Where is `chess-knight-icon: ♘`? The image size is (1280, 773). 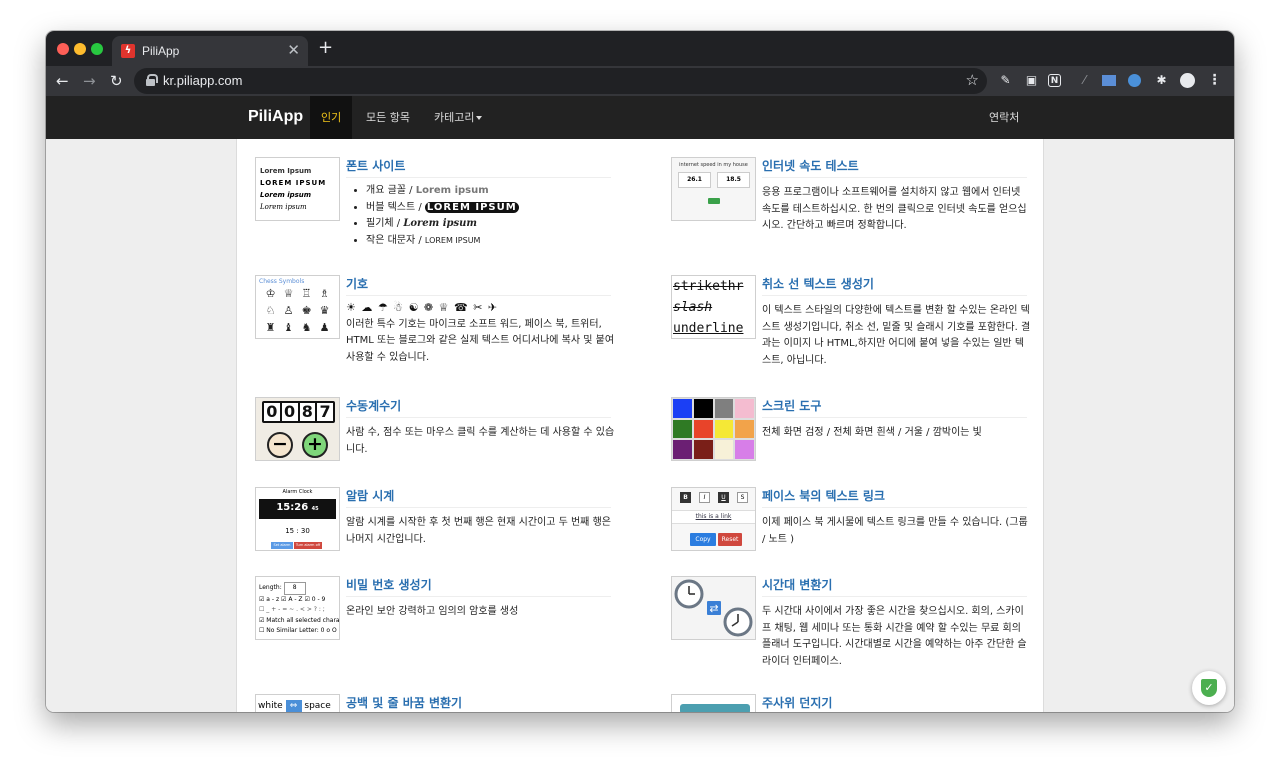 chess-knight-icon: ♘ is located at coordinates (270, 310).